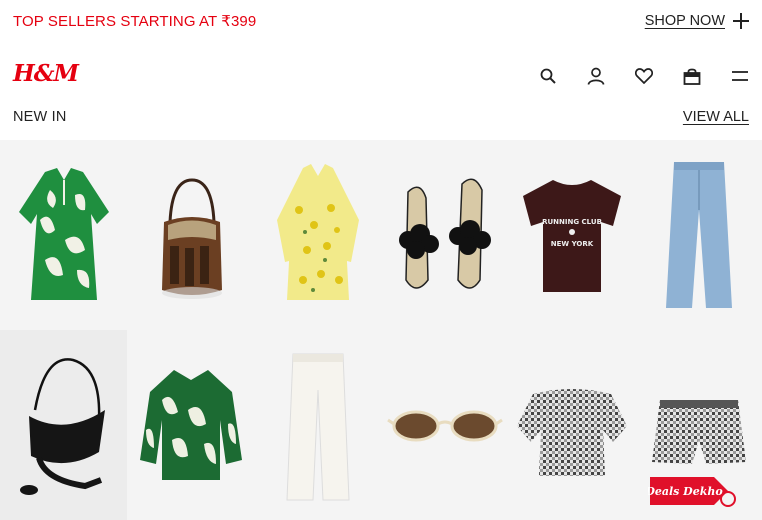  I want to click on site-header: H&M, so click(381, 76).